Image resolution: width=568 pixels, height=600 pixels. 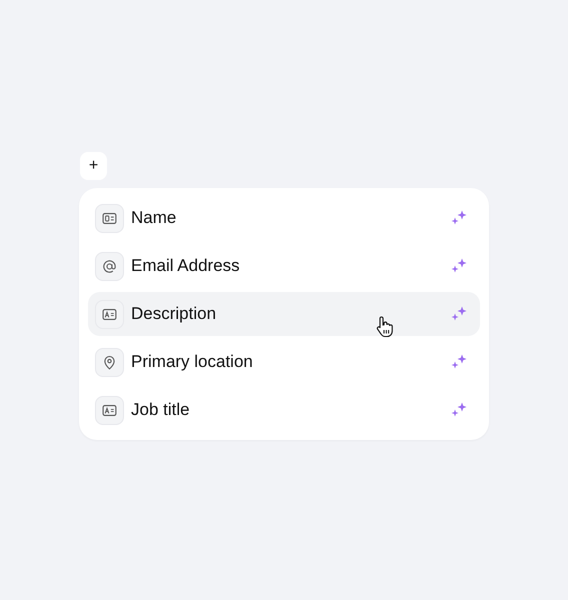 I want to click on field-option: Job title, so click(x=284, y=410).